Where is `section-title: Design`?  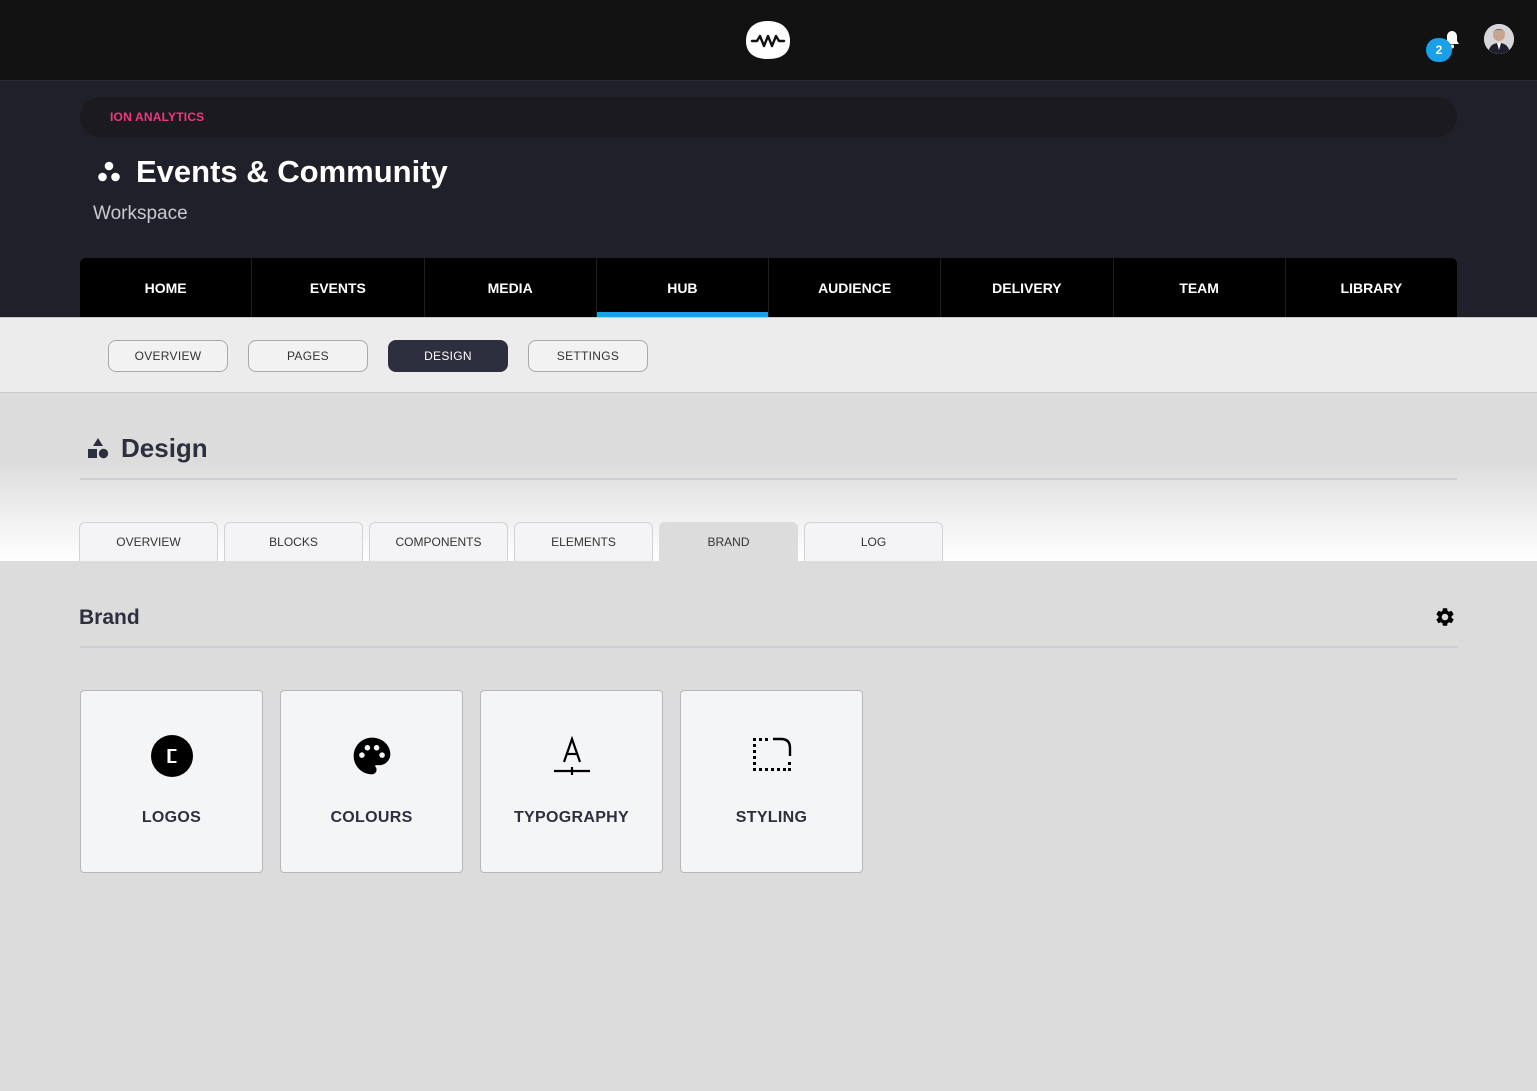
section-title: Design is located at coordinates (164, 448).